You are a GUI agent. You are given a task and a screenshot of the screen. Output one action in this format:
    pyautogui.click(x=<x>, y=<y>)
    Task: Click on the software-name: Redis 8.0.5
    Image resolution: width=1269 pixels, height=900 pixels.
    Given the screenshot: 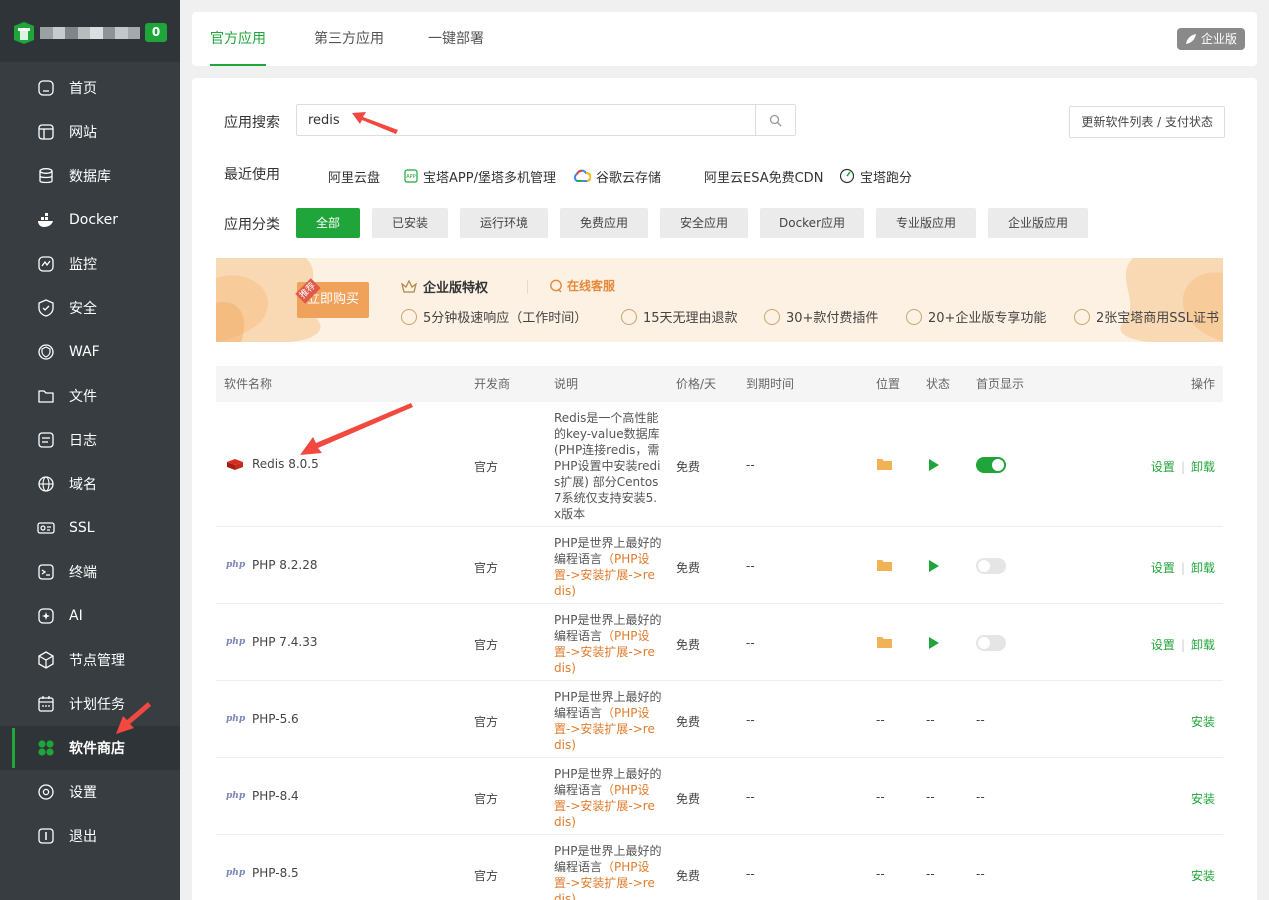 What is the action you would take?
    pyautogui.click(x=272, y=464)
    